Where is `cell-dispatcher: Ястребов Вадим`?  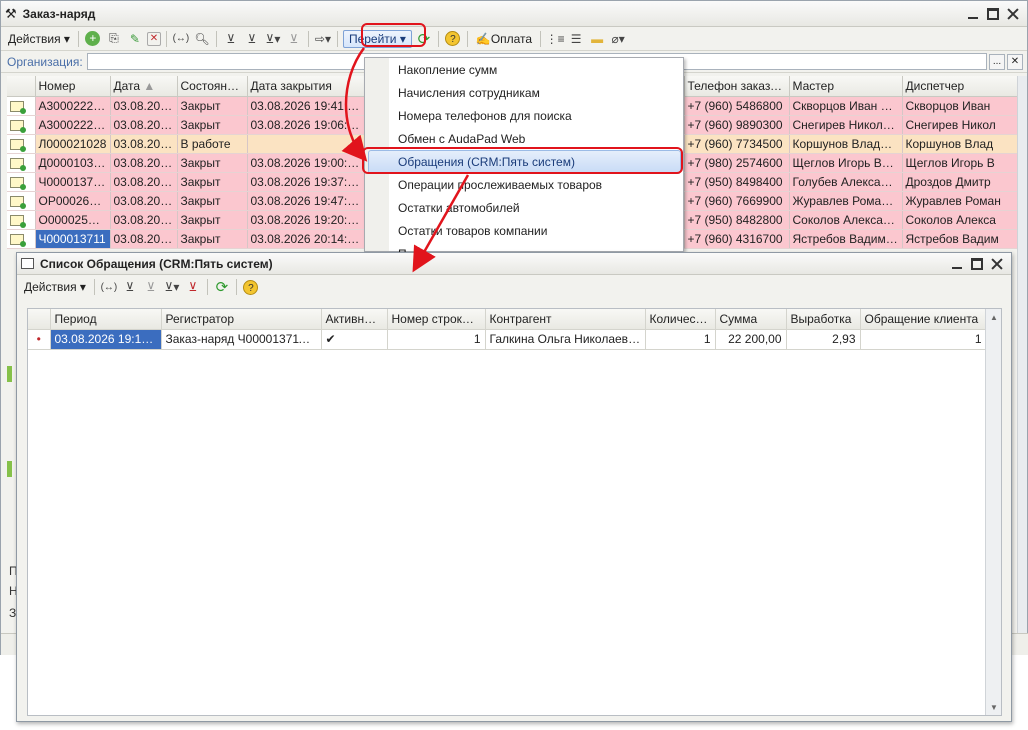
cell-dispatcher: Ястребов Вадим is located at coordinates (961, 239).